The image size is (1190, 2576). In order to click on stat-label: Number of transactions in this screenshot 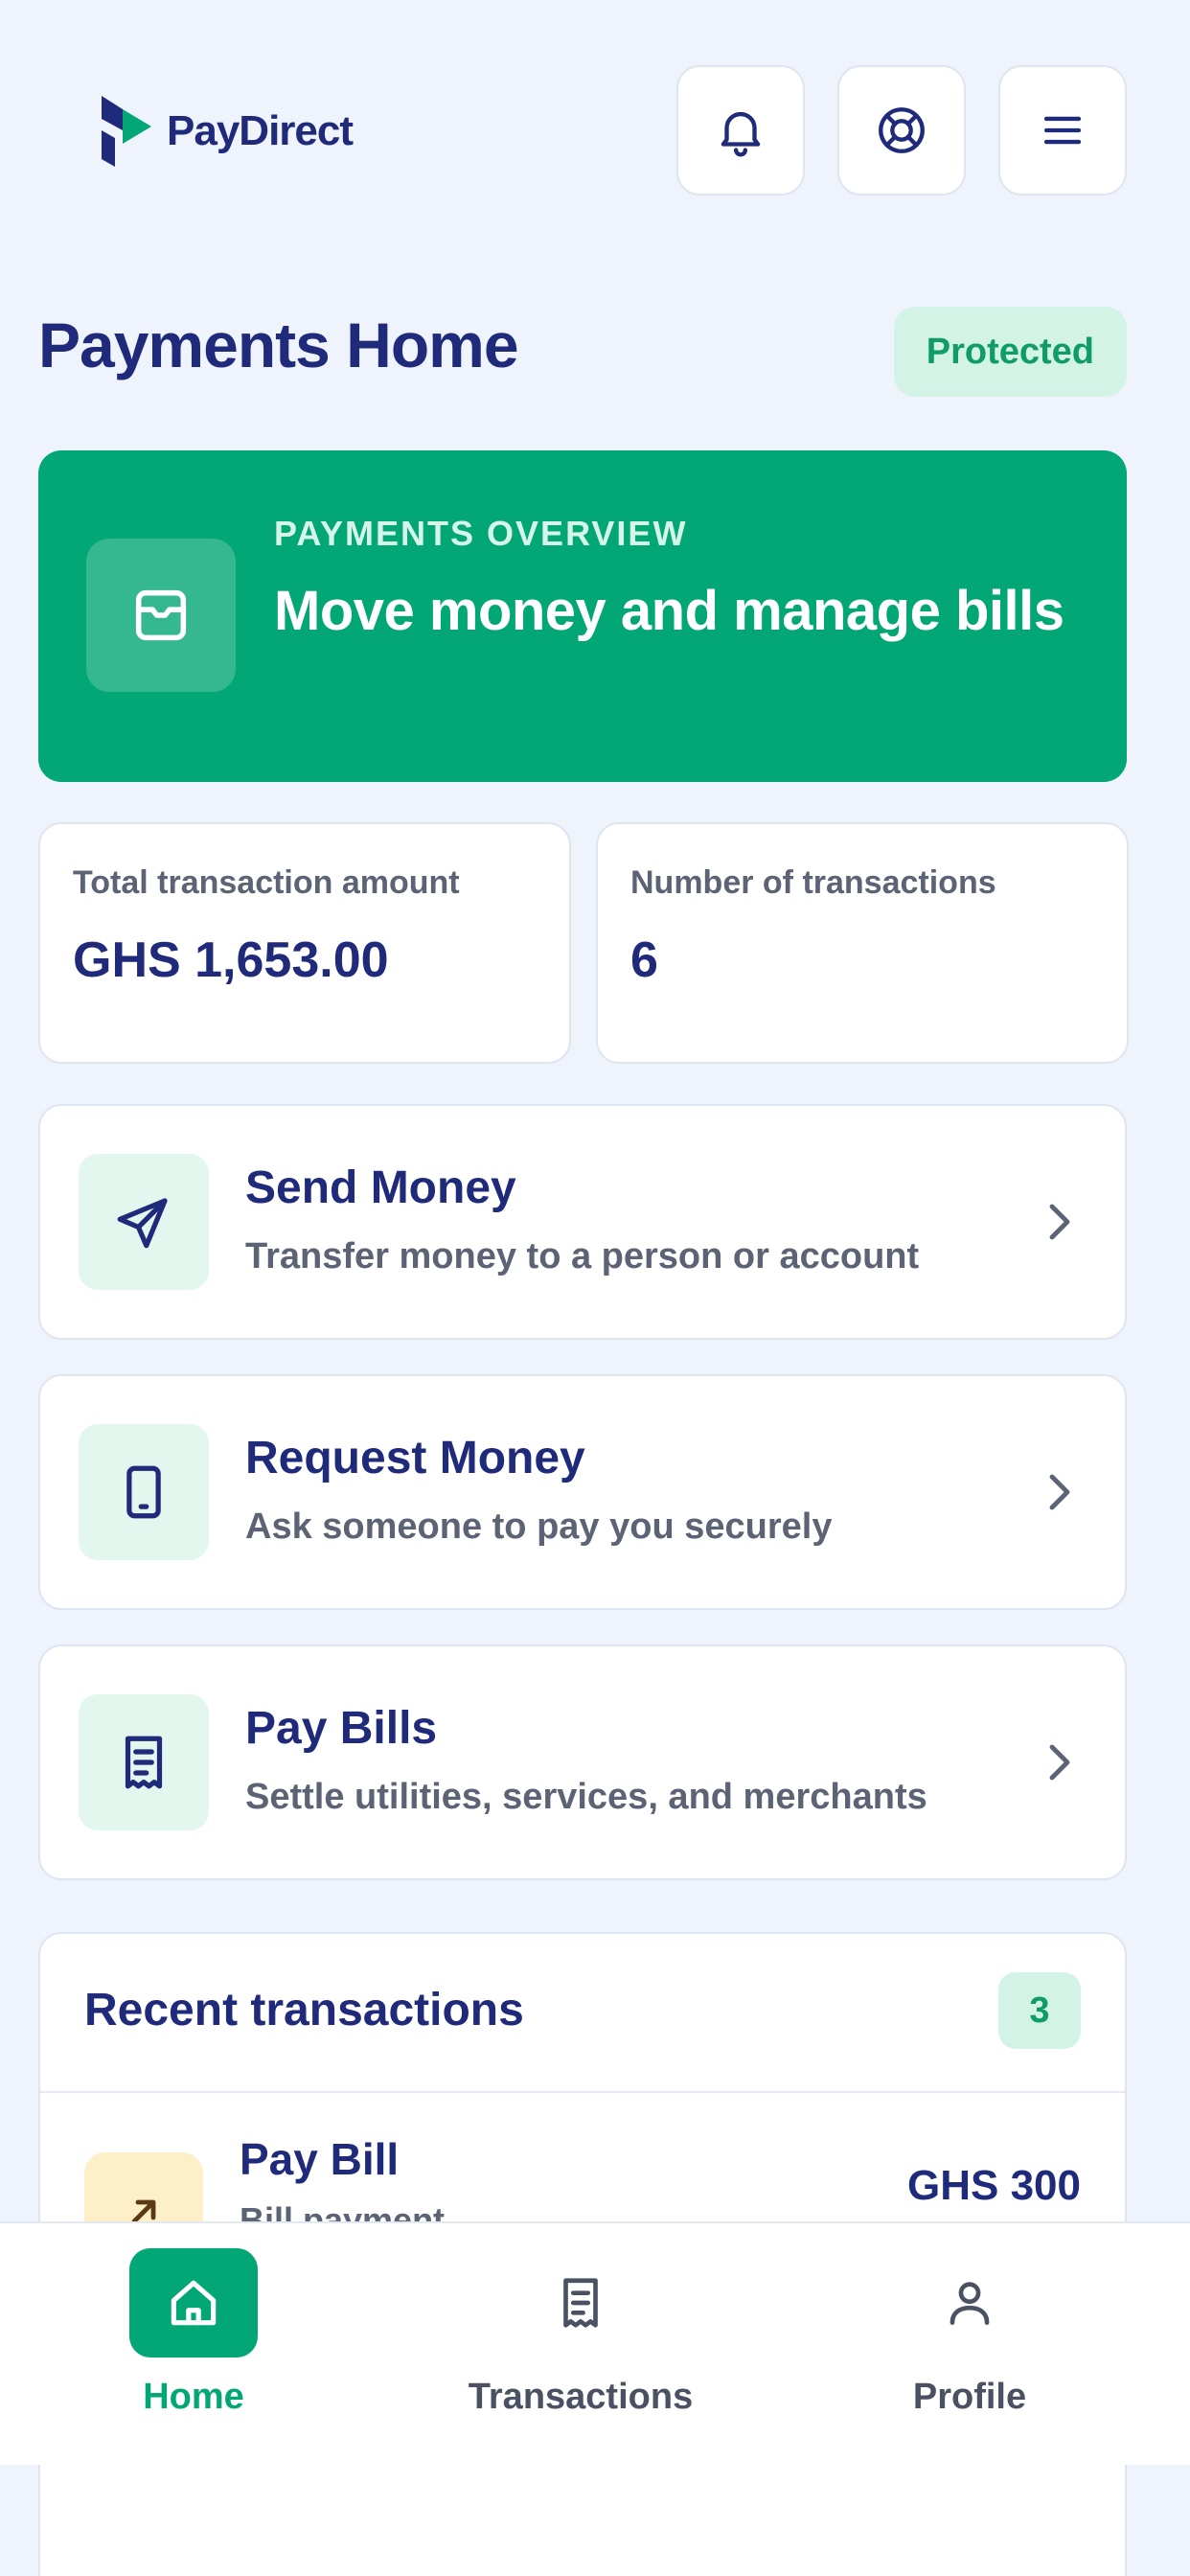, I will do `click(813, 882)`.